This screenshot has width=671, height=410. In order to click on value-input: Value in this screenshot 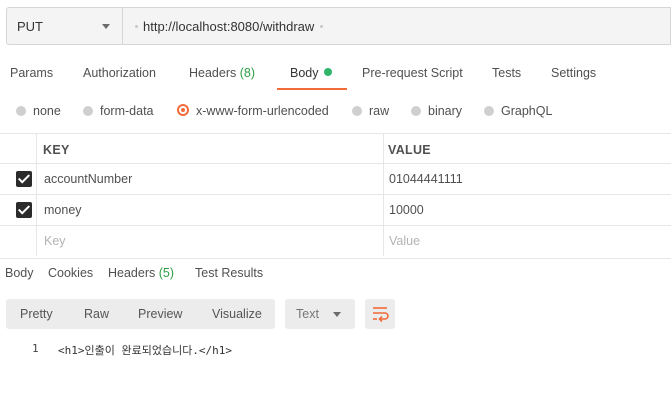, I will do `click(404, 241)`.